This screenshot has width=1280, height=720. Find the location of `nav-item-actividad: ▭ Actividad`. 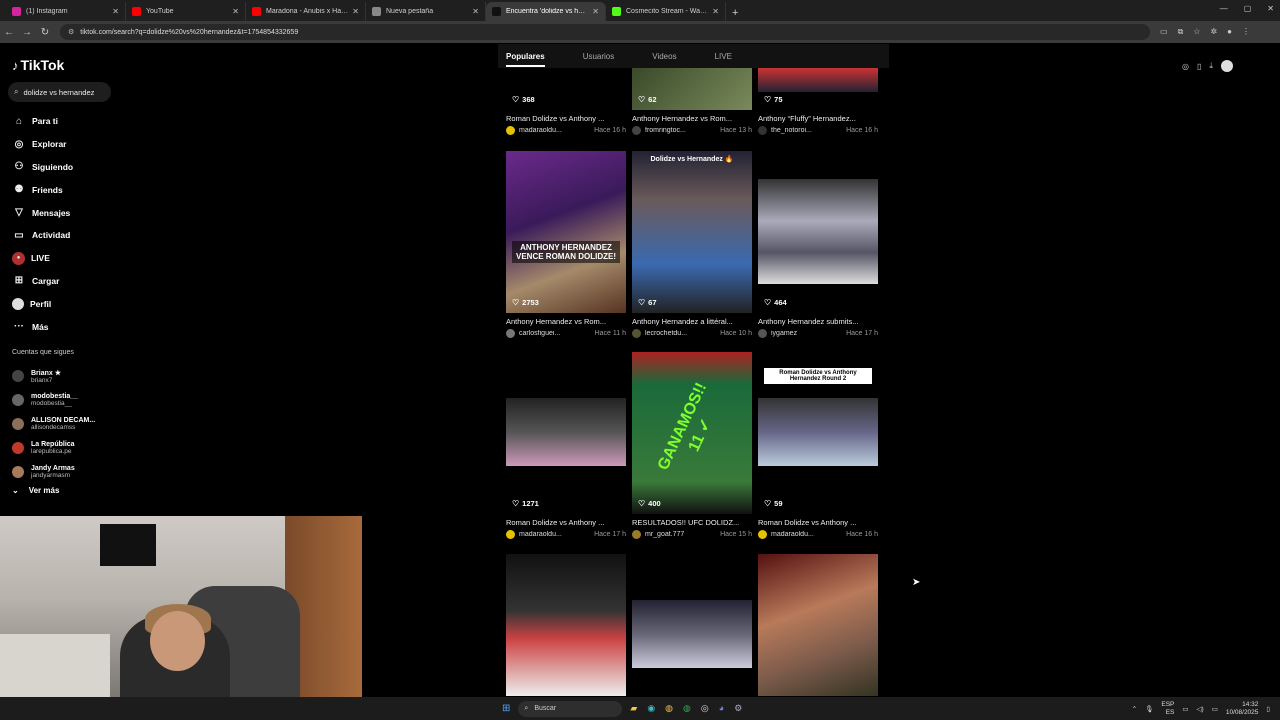

nav-item-actividad: ▭ Actividad is located at coordinates (42, 235).